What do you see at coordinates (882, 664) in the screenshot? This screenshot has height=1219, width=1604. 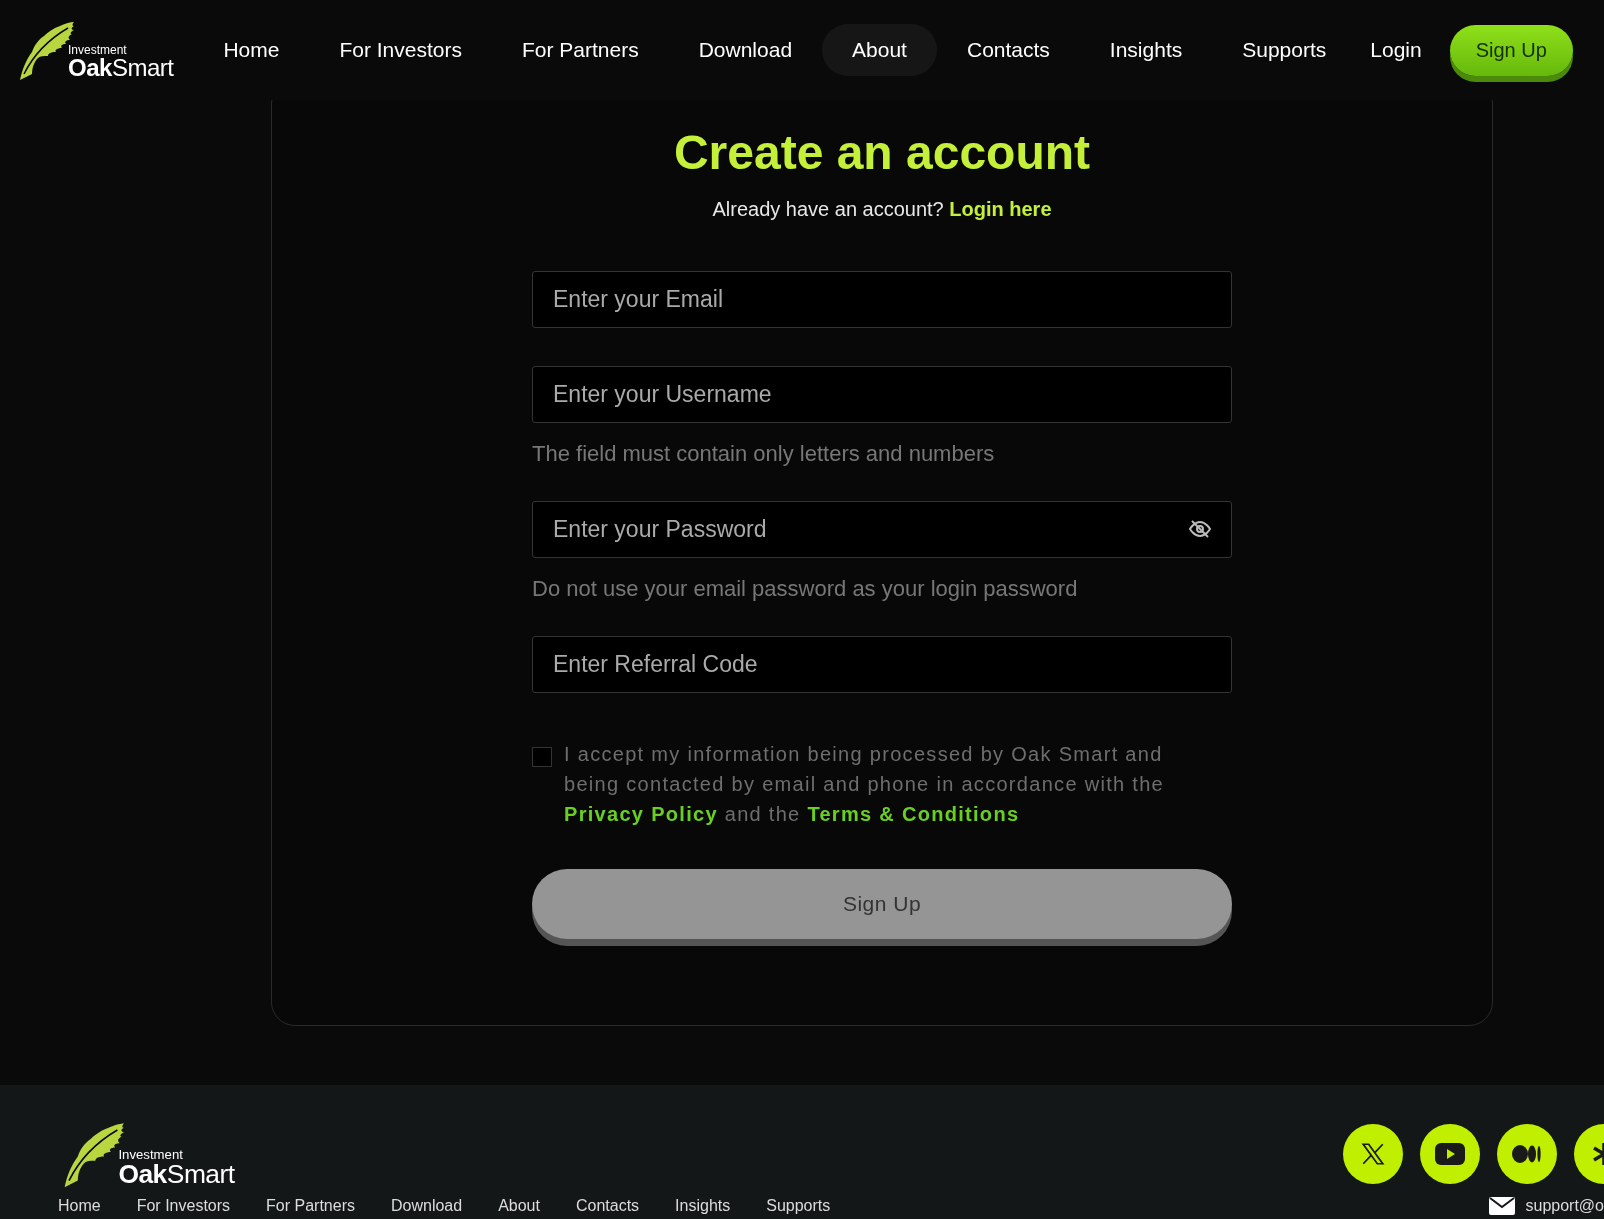 I see `input-field: Enter Referral Code` at bounding box center [882, 664].